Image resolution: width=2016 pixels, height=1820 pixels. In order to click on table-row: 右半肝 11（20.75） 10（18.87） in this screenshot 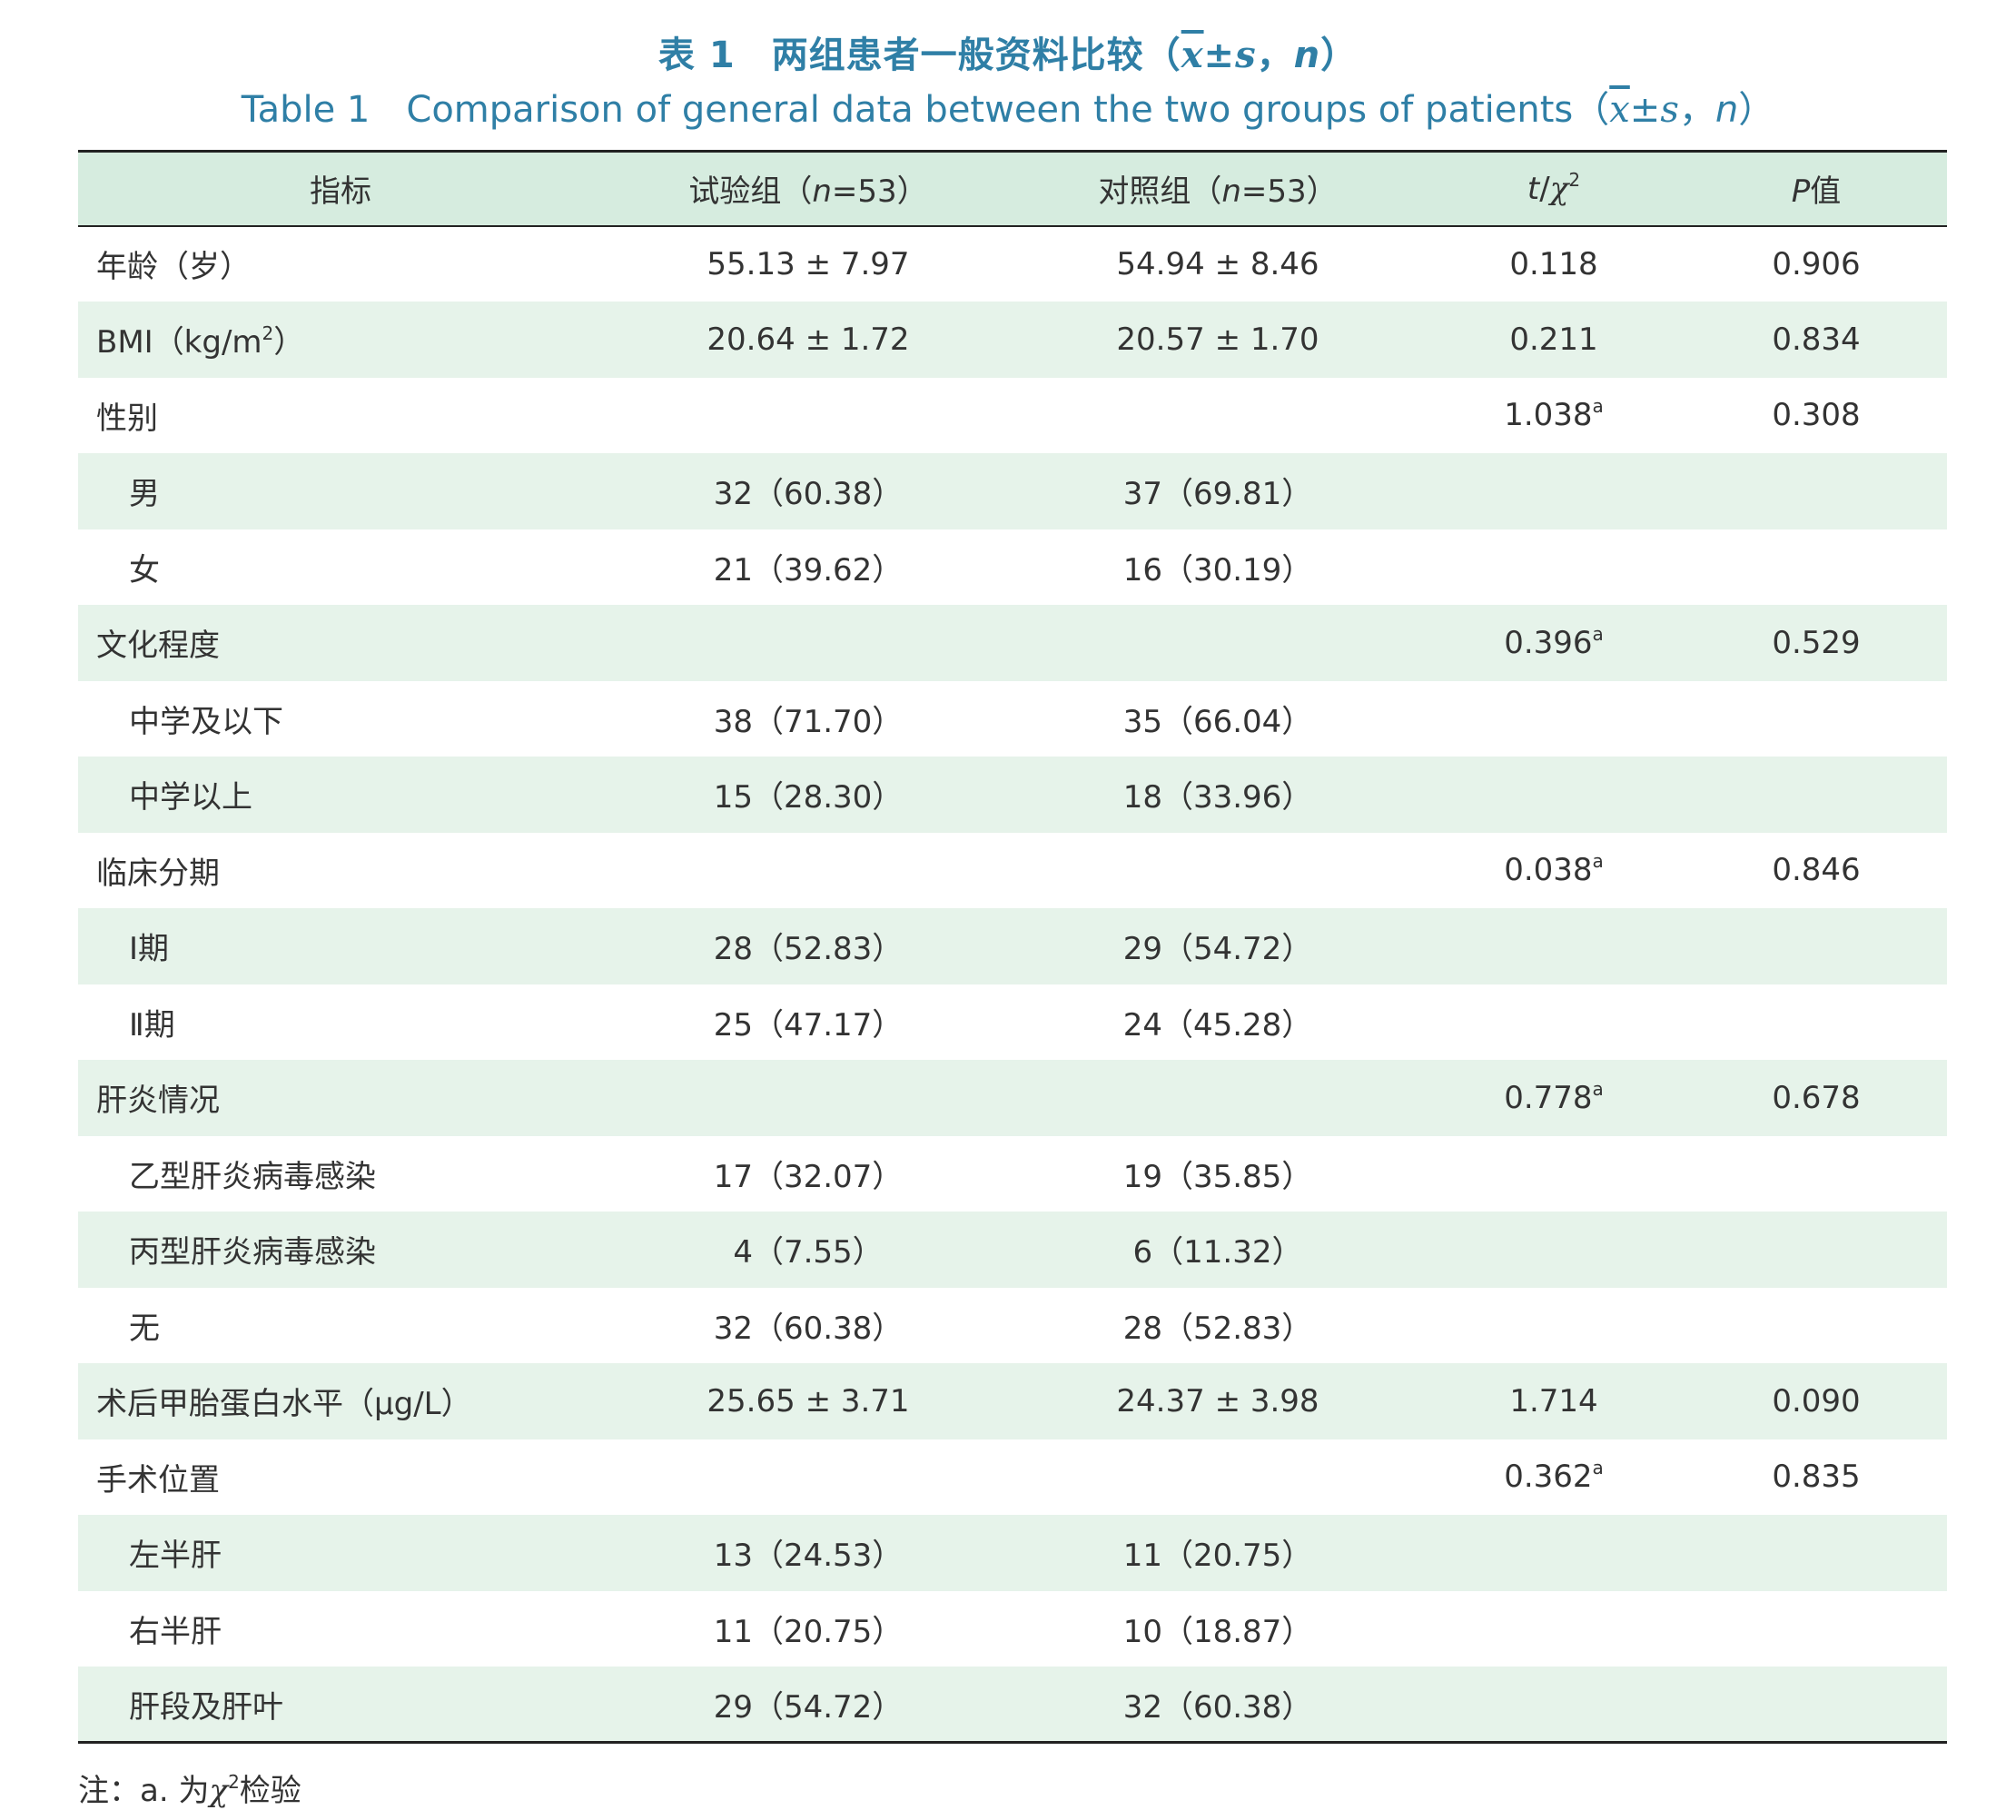, I will do `click(1013, 1629)`.